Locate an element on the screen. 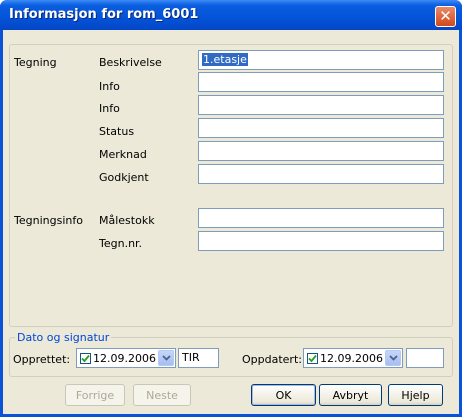 The height and width of the screenshot is (417, 462). opprettet-dropdown is located at coordinates (166, 358).